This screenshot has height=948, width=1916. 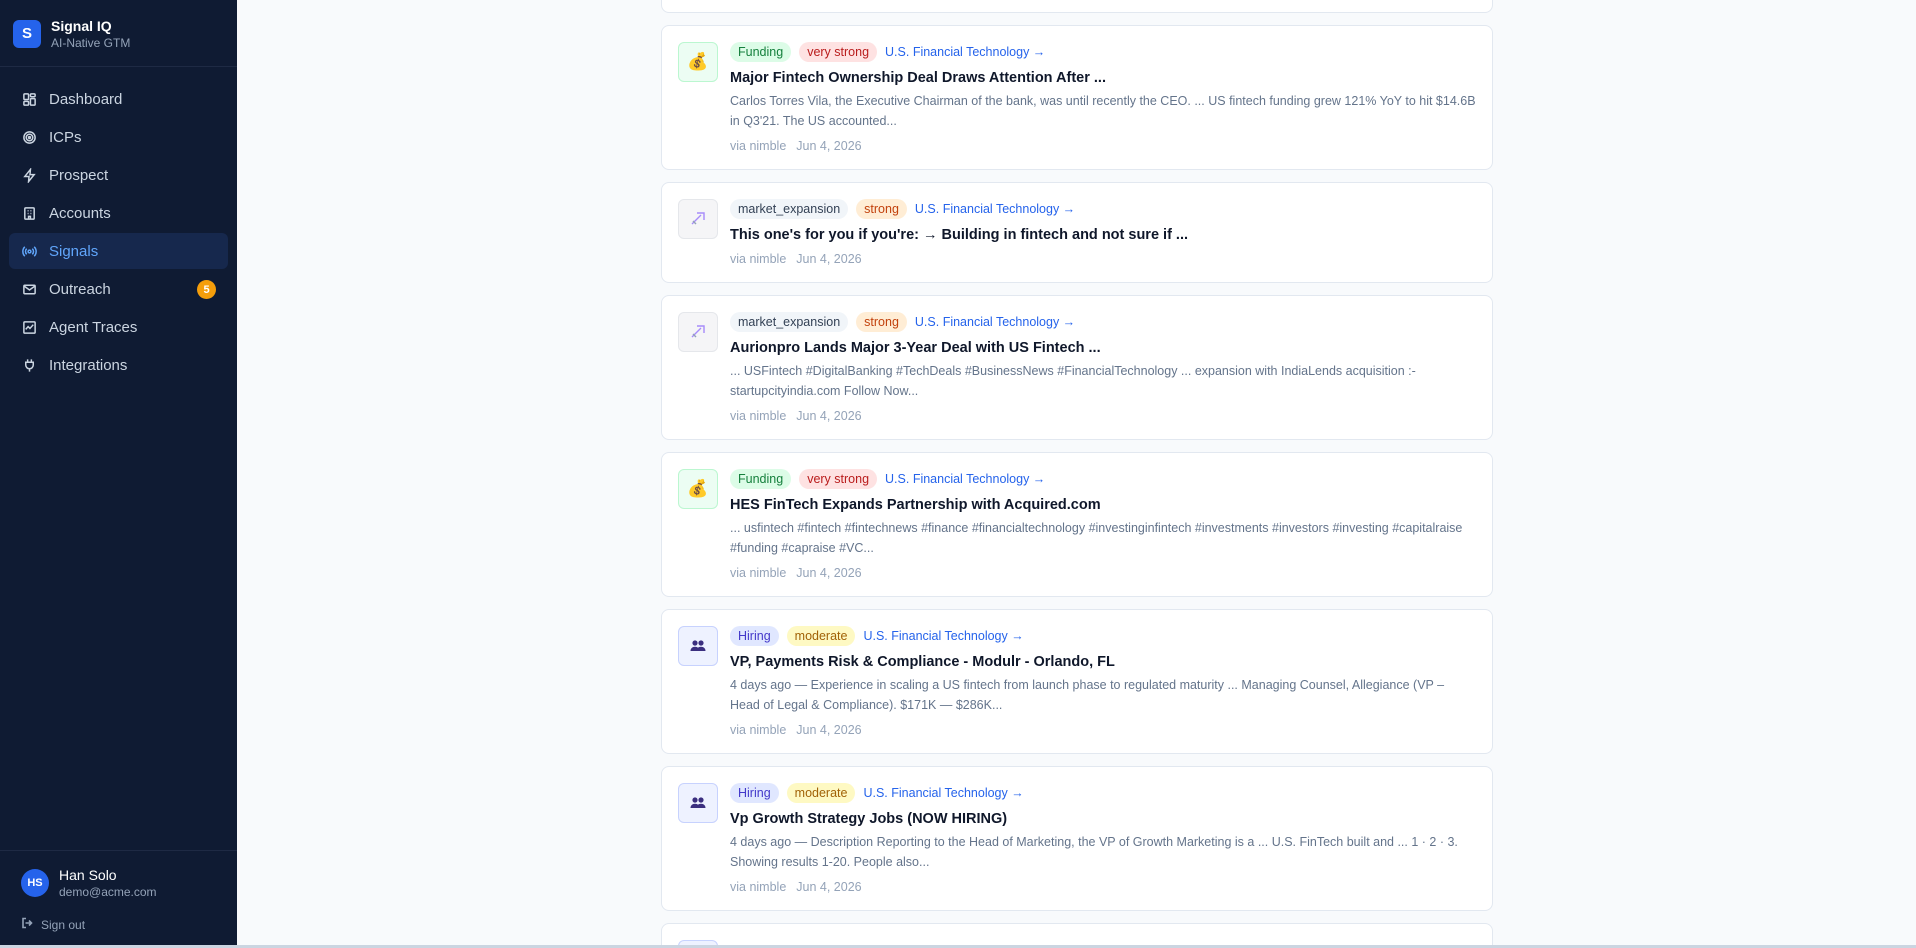 What do you see at coordinates (29, 137) in the screenshot?
I see `target-icon` at bounding box center [29, 137].